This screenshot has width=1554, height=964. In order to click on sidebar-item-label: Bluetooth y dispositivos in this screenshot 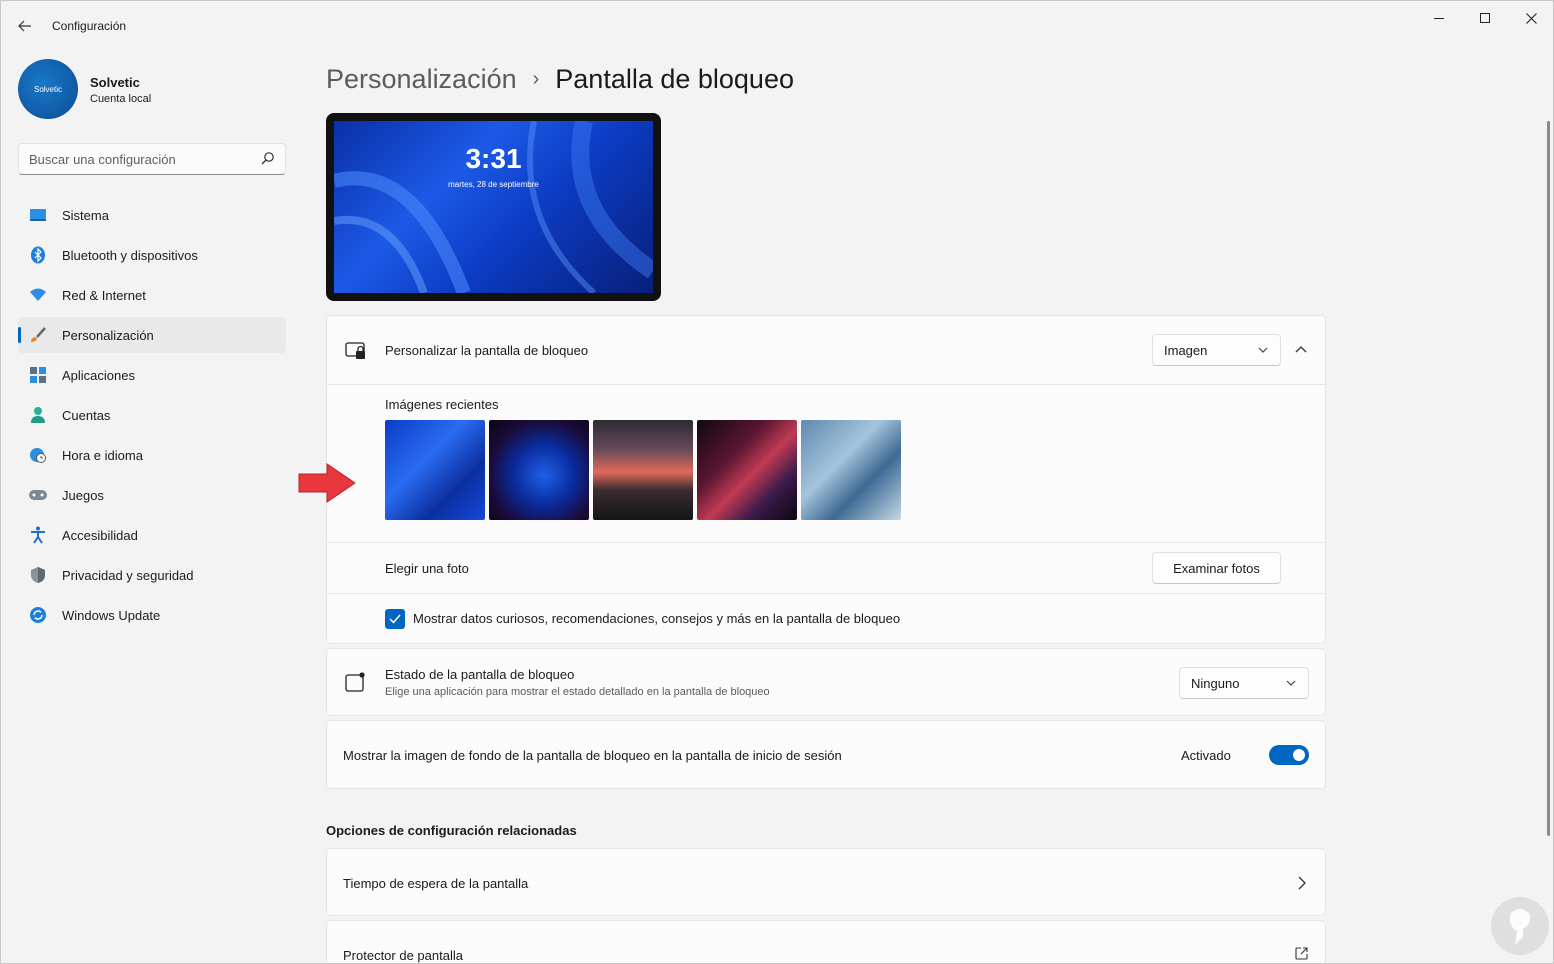, I will do `click(130, 255)`.